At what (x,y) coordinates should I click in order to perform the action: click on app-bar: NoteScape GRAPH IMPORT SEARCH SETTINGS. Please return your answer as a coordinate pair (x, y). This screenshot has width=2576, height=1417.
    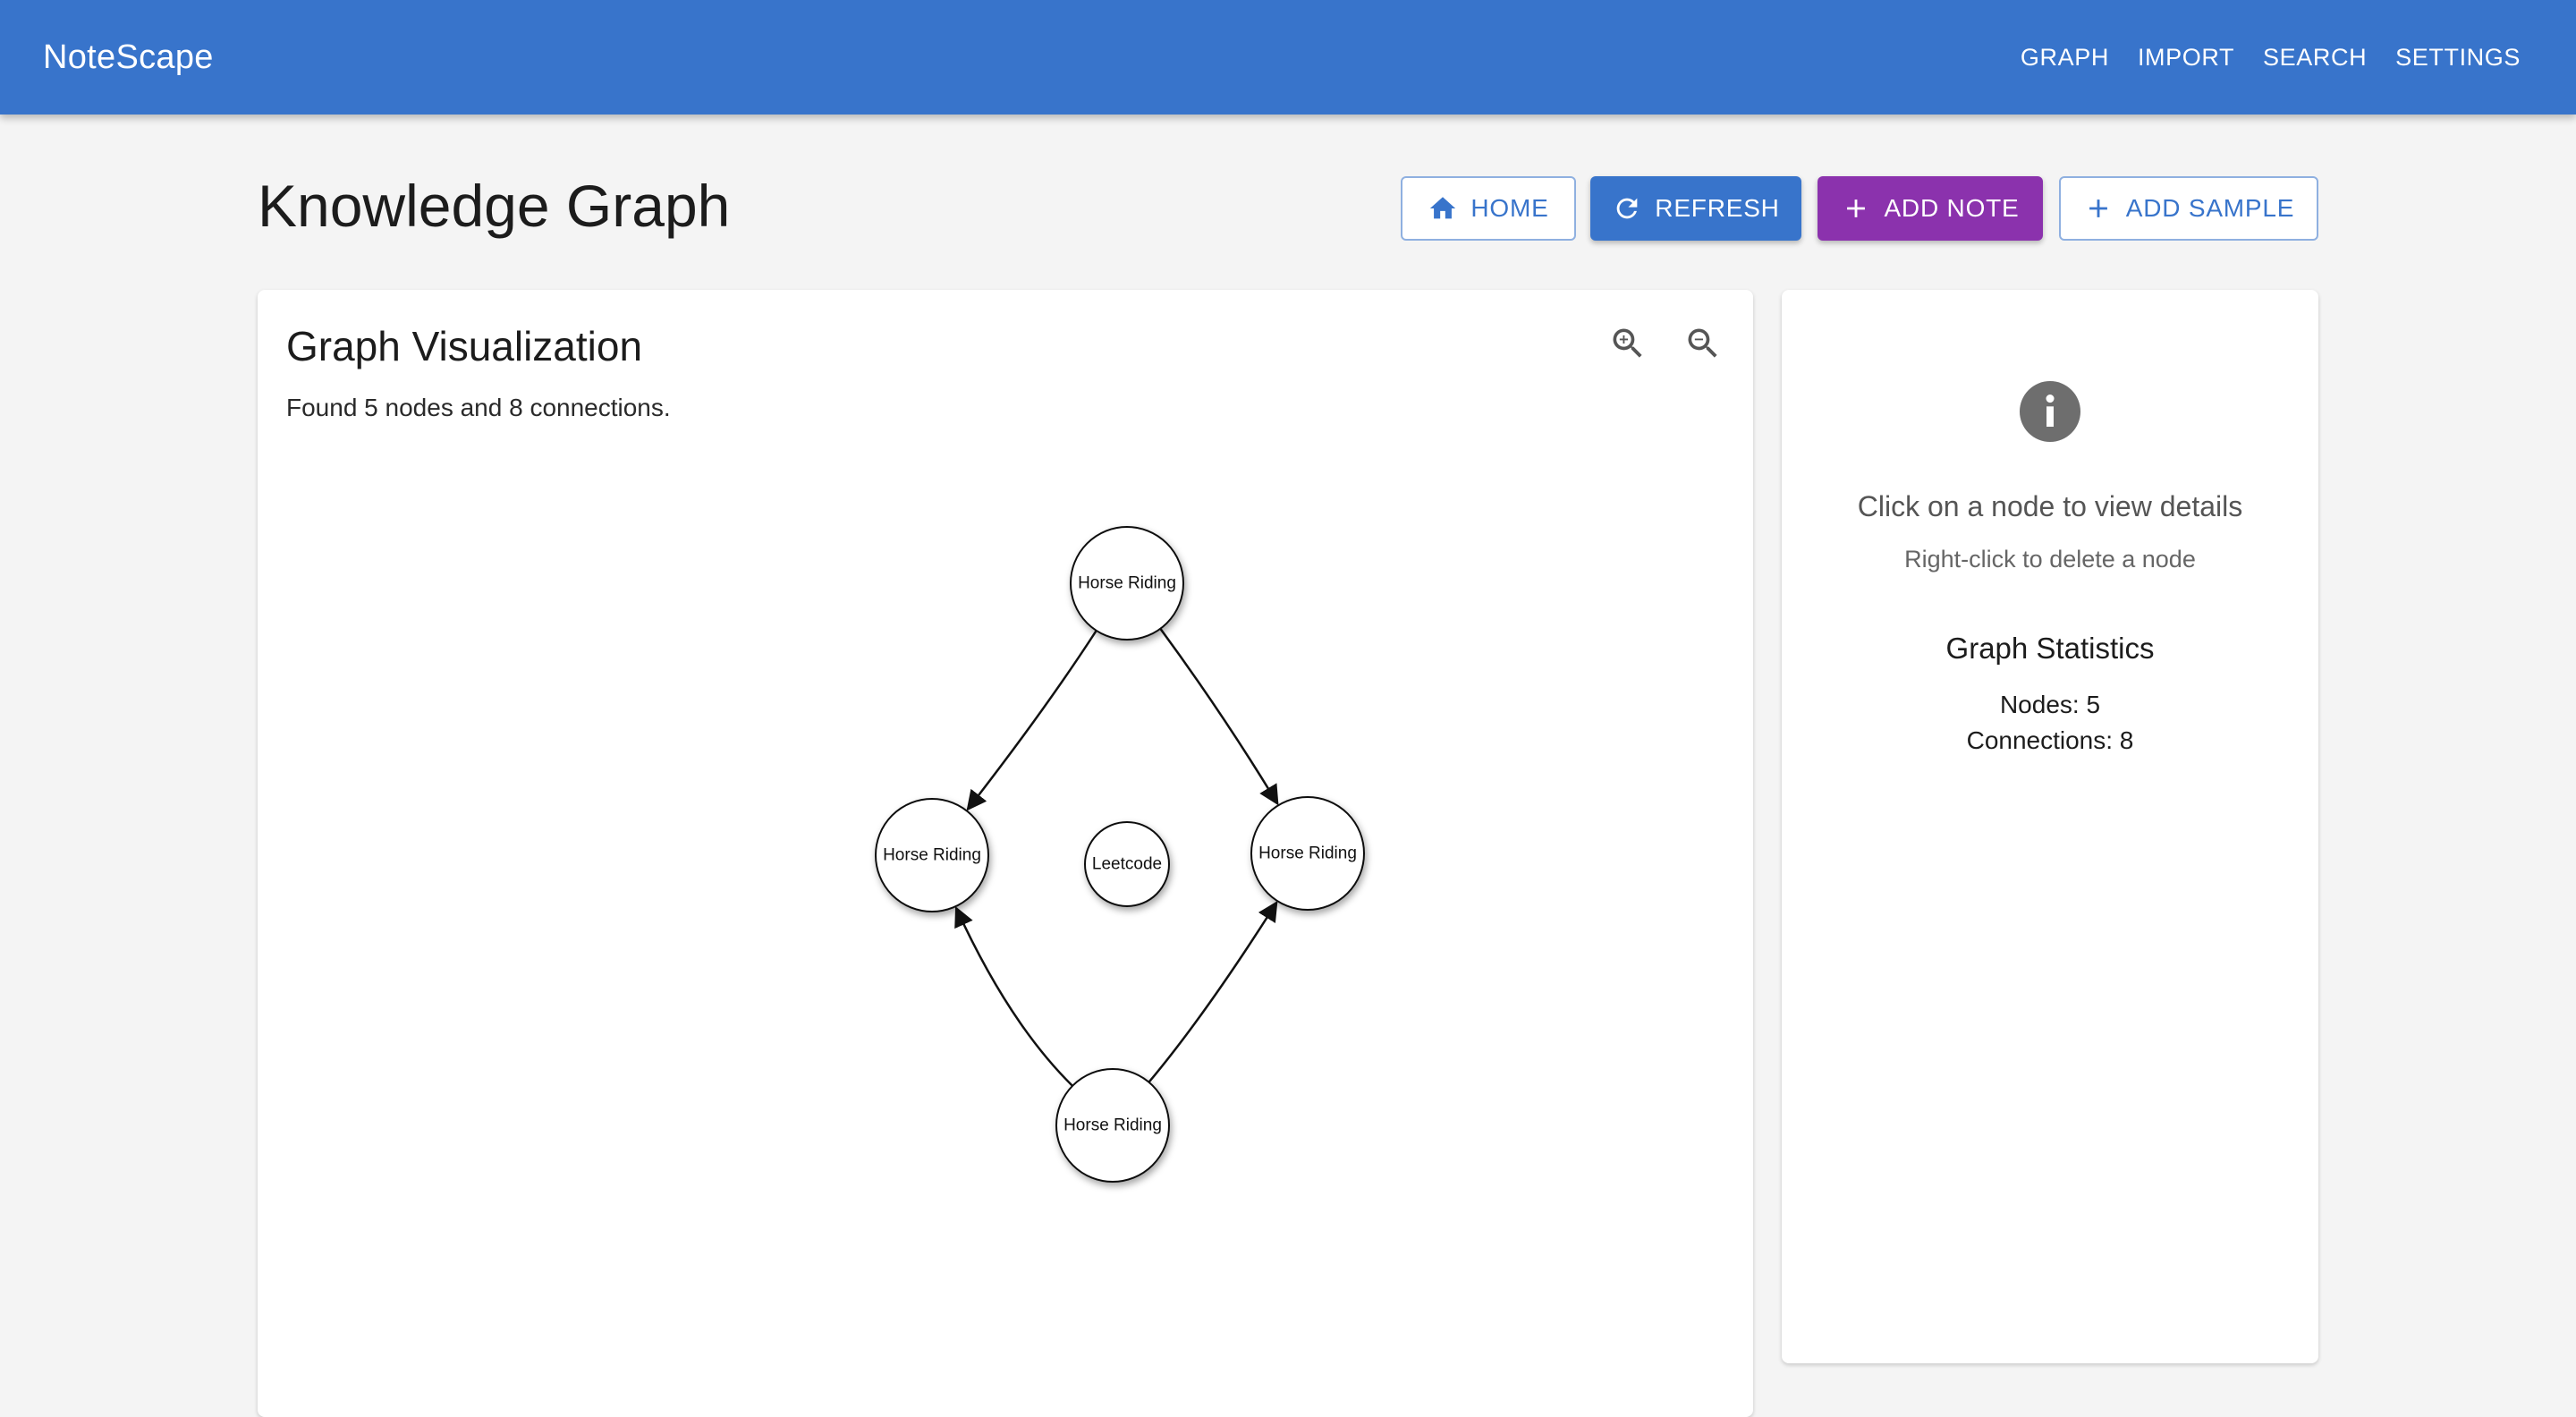
    Looking at the image, I should click on (1288, 58).